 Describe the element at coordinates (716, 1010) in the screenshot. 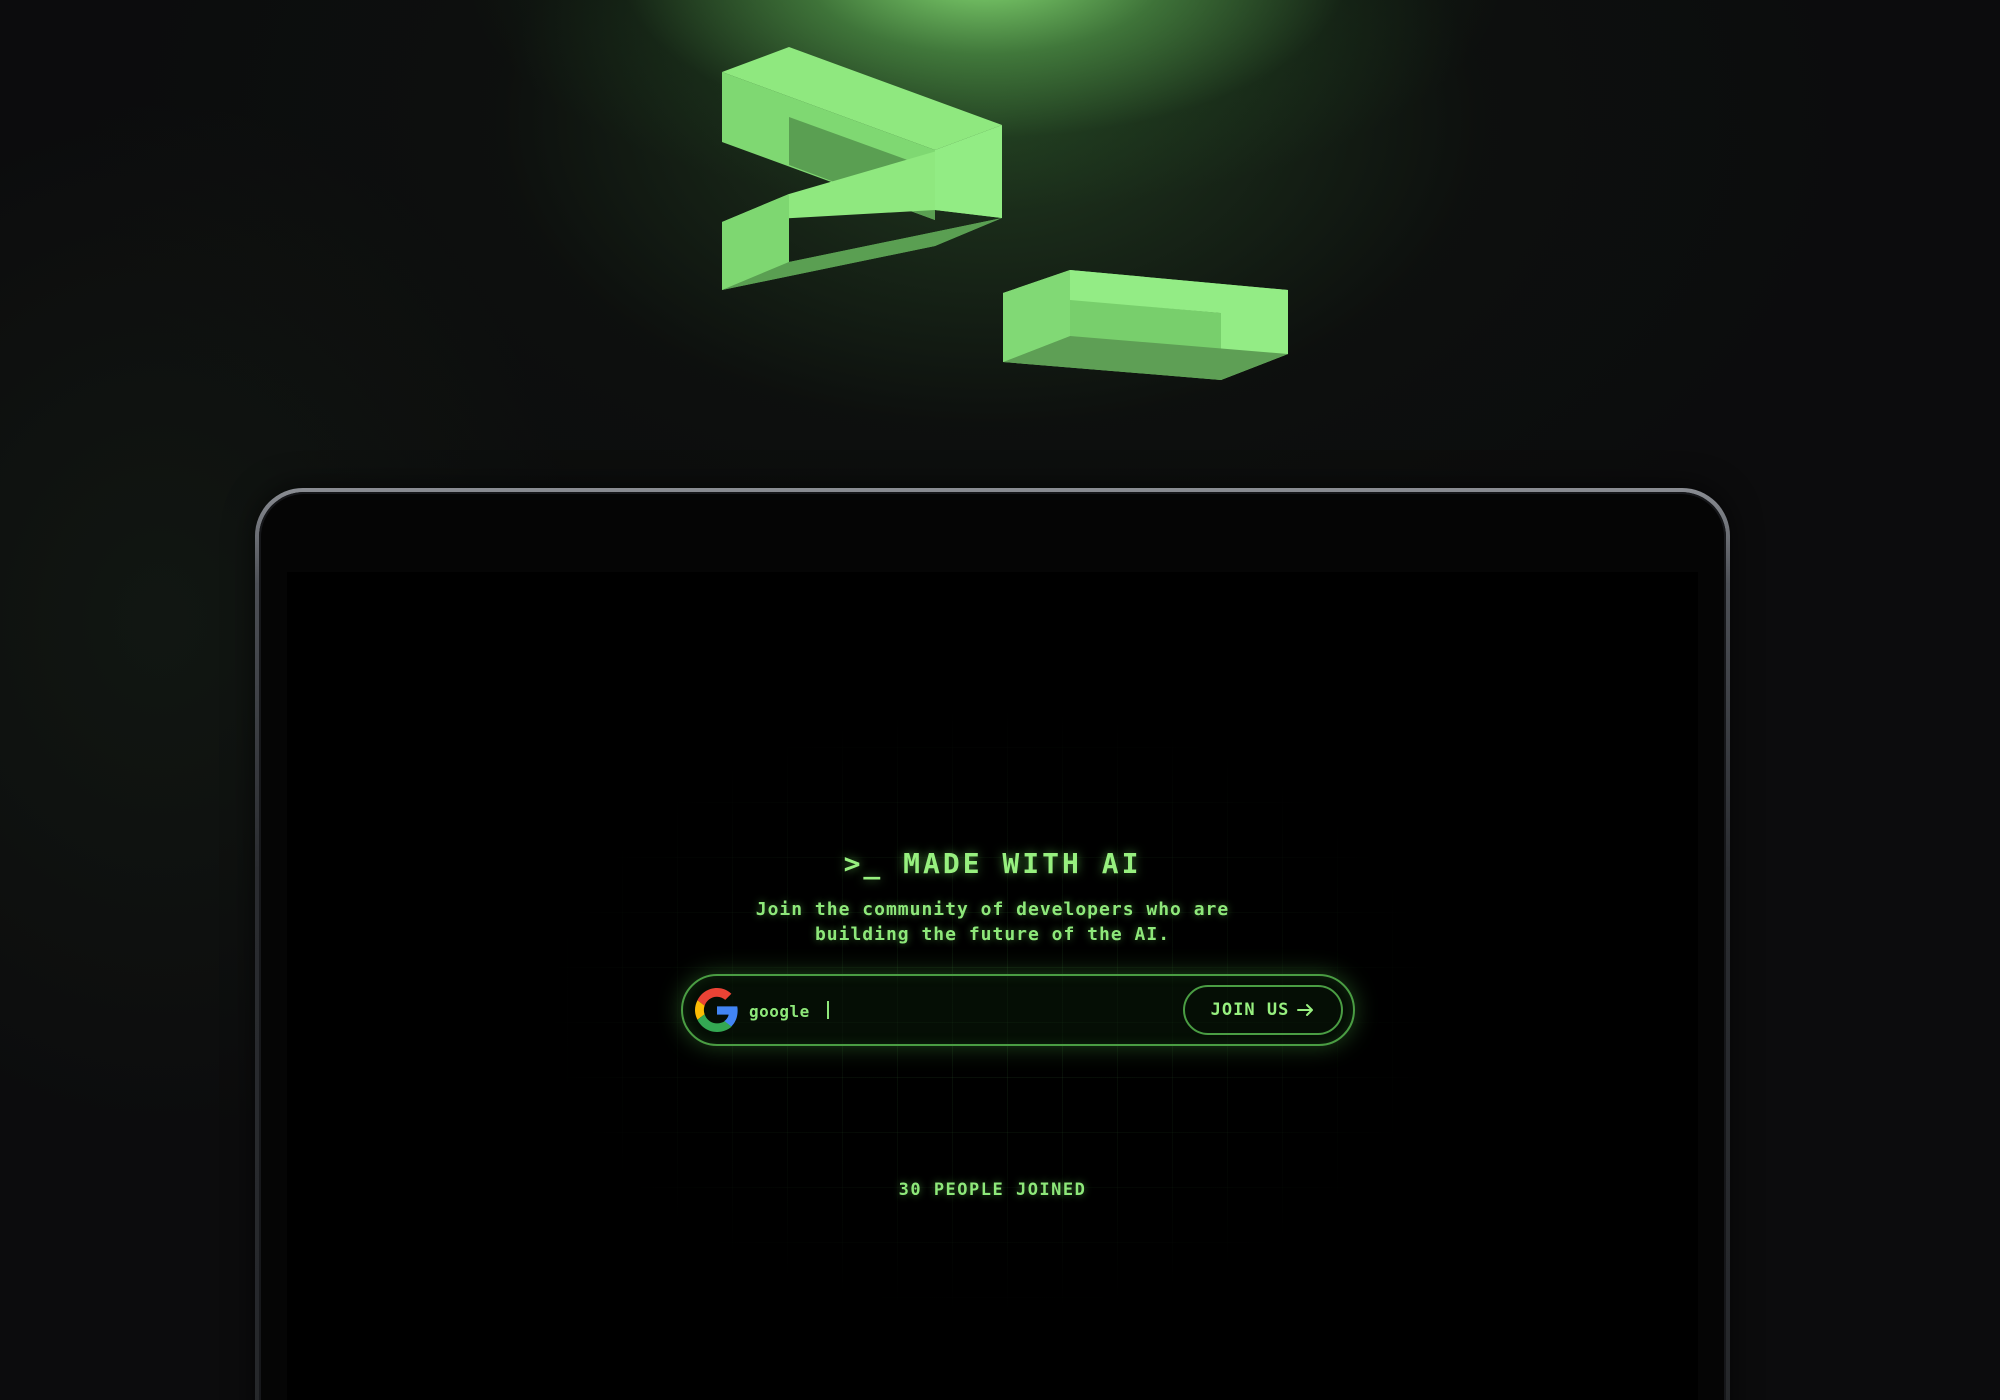

I see `google-icon` at that location.